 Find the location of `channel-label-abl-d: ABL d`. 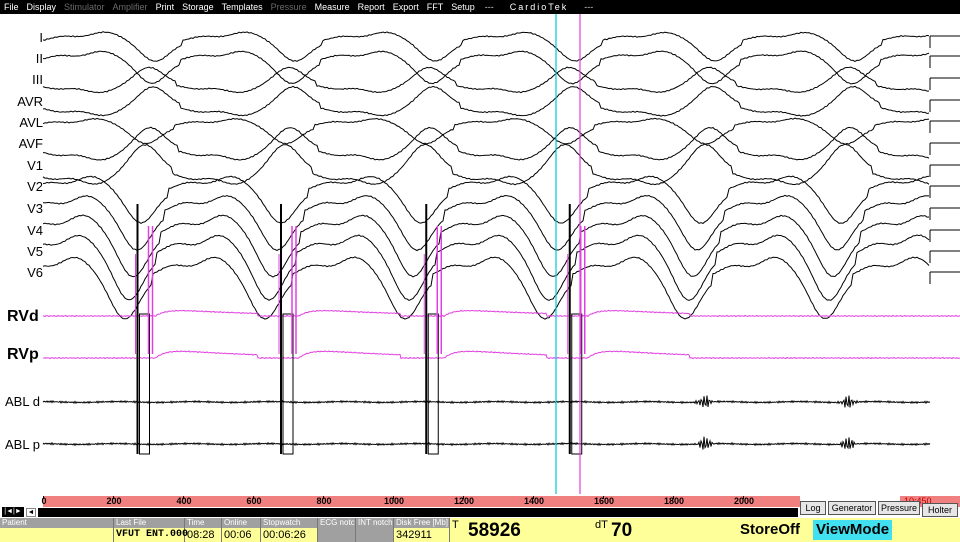

channel-label-abl-d: ABL d is located at coordinates (22, 401).